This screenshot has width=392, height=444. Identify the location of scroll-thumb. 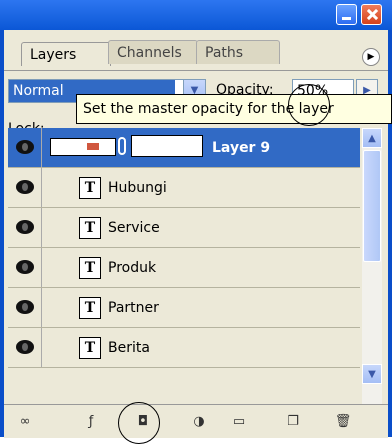
(372, 206).